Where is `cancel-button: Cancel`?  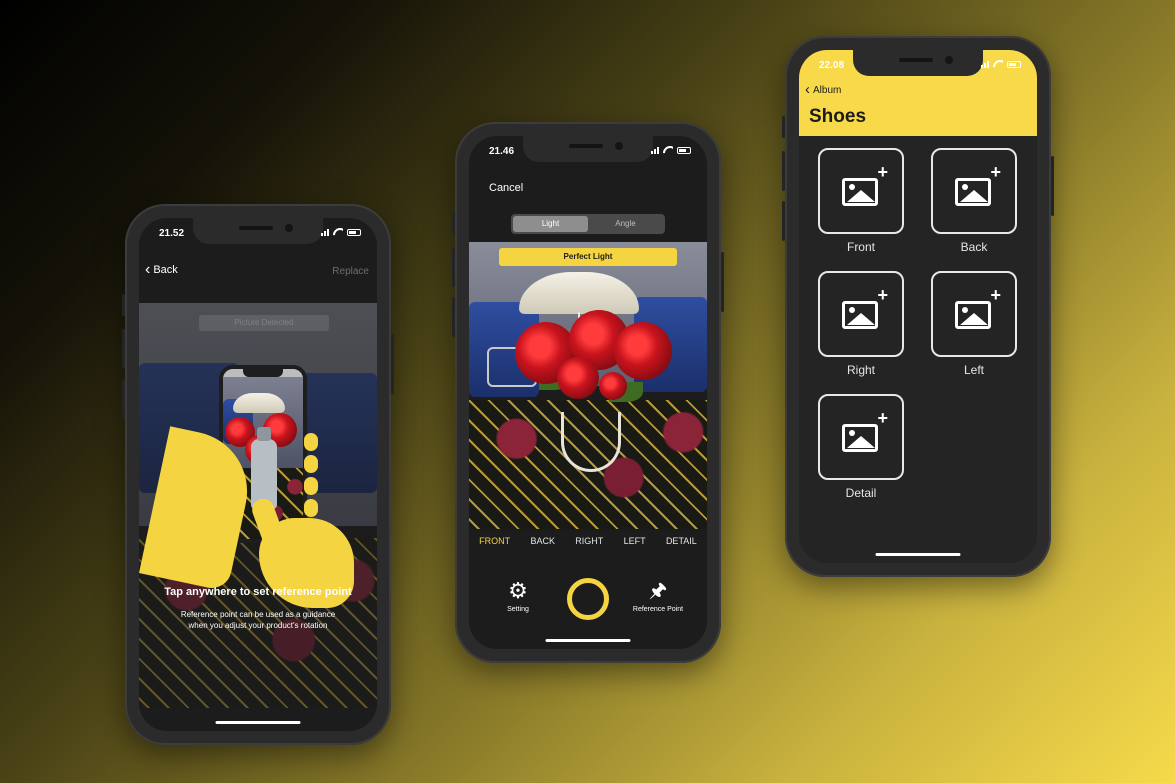
cancel-button: Cancel is located at coordinates (506, 188).